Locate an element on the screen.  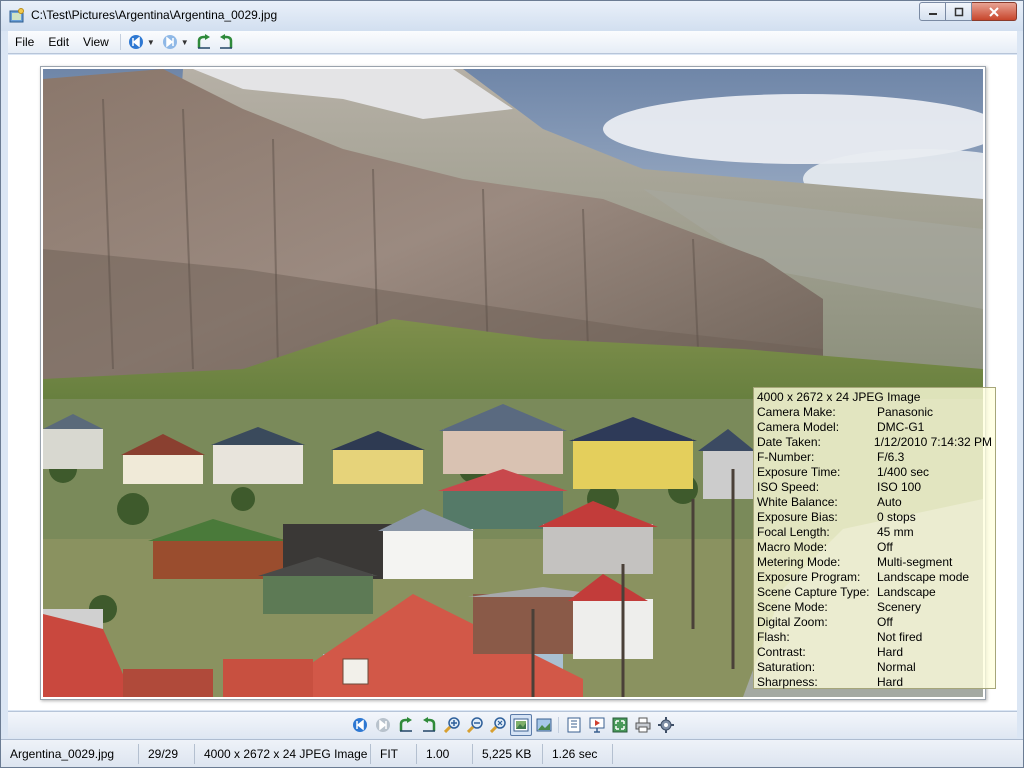
info-row: Macro Mode: Off is located at coordinates (874, 547).